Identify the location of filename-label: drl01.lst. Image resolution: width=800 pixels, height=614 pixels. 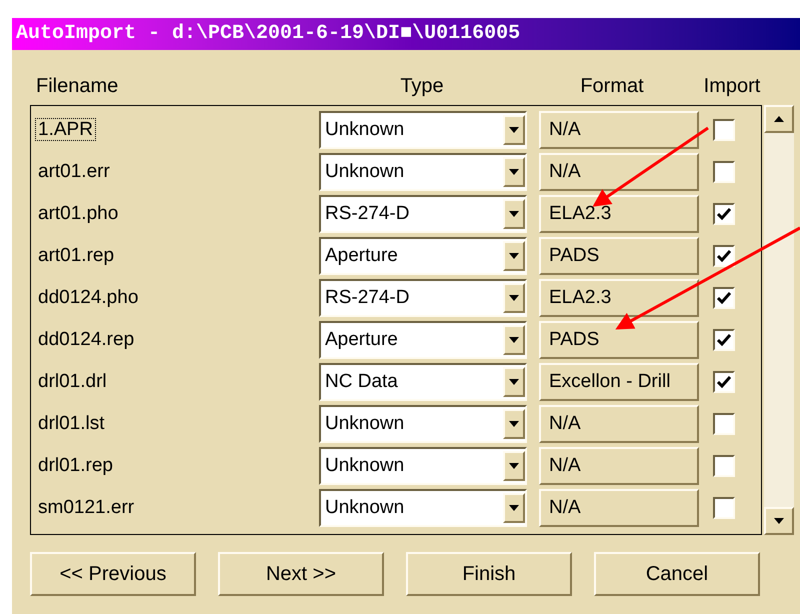
(71, 423).